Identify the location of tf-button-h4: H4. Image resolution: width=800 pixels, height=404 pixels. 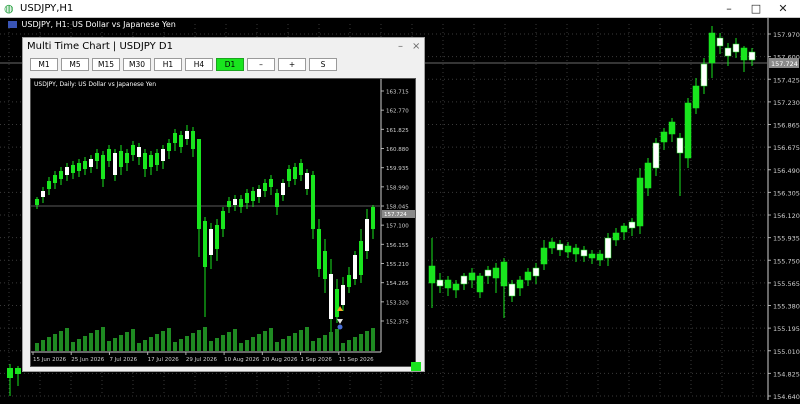
(199, 64).